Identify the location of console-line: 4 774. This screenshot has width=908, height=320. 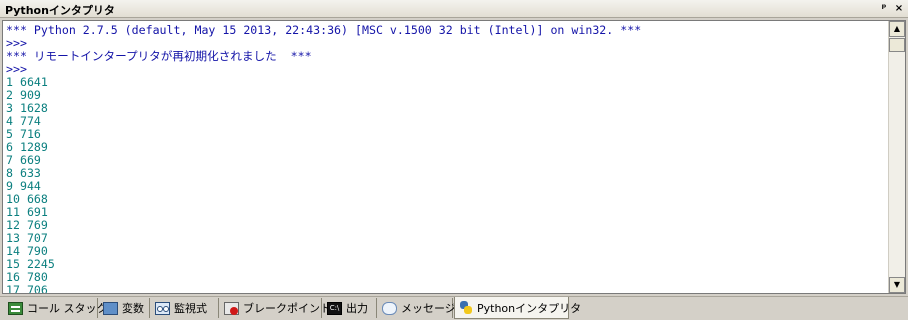
(23, 121).